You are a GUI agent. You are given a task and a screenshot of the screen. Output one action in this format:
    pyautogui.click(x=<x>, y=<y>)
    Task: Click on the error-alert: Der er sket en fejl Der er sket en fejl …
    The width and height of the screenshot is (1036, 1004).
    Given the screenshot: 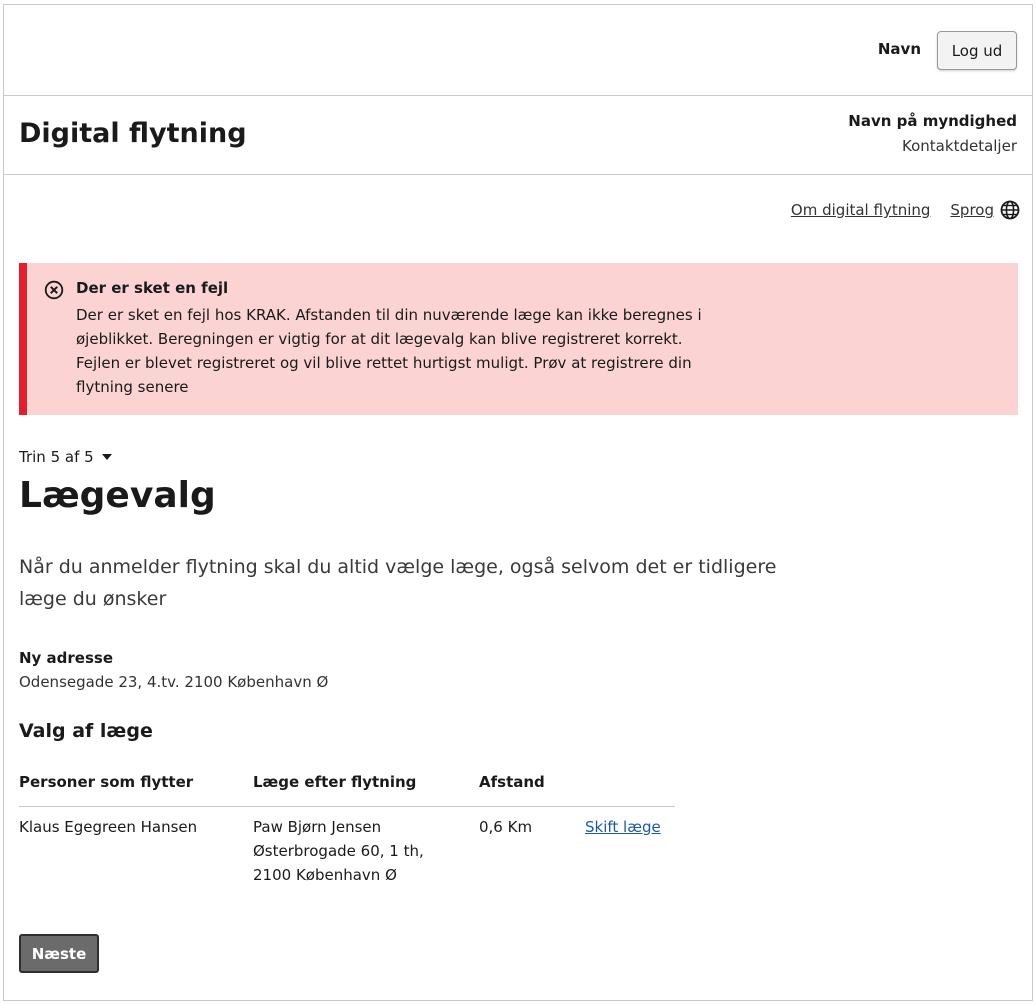 What is the action you would take?
    pyautogui.click(x=518, y=339)
    